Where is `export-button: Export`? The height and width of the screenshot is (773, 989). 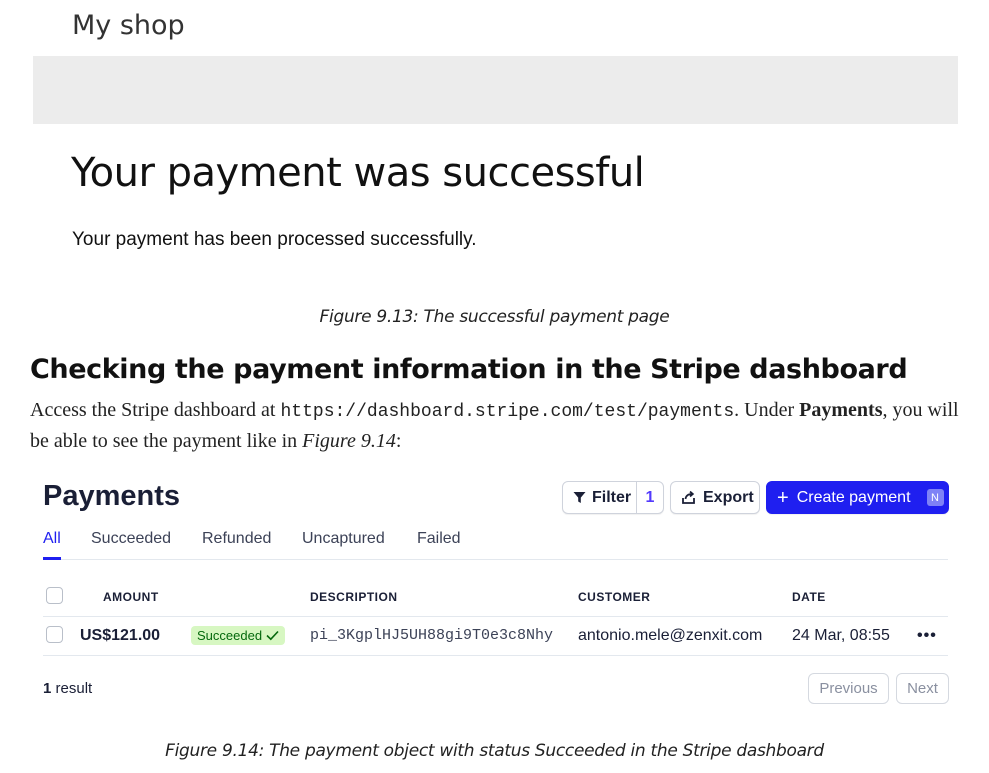 export-button: Export is located at coordinates (715, 497).